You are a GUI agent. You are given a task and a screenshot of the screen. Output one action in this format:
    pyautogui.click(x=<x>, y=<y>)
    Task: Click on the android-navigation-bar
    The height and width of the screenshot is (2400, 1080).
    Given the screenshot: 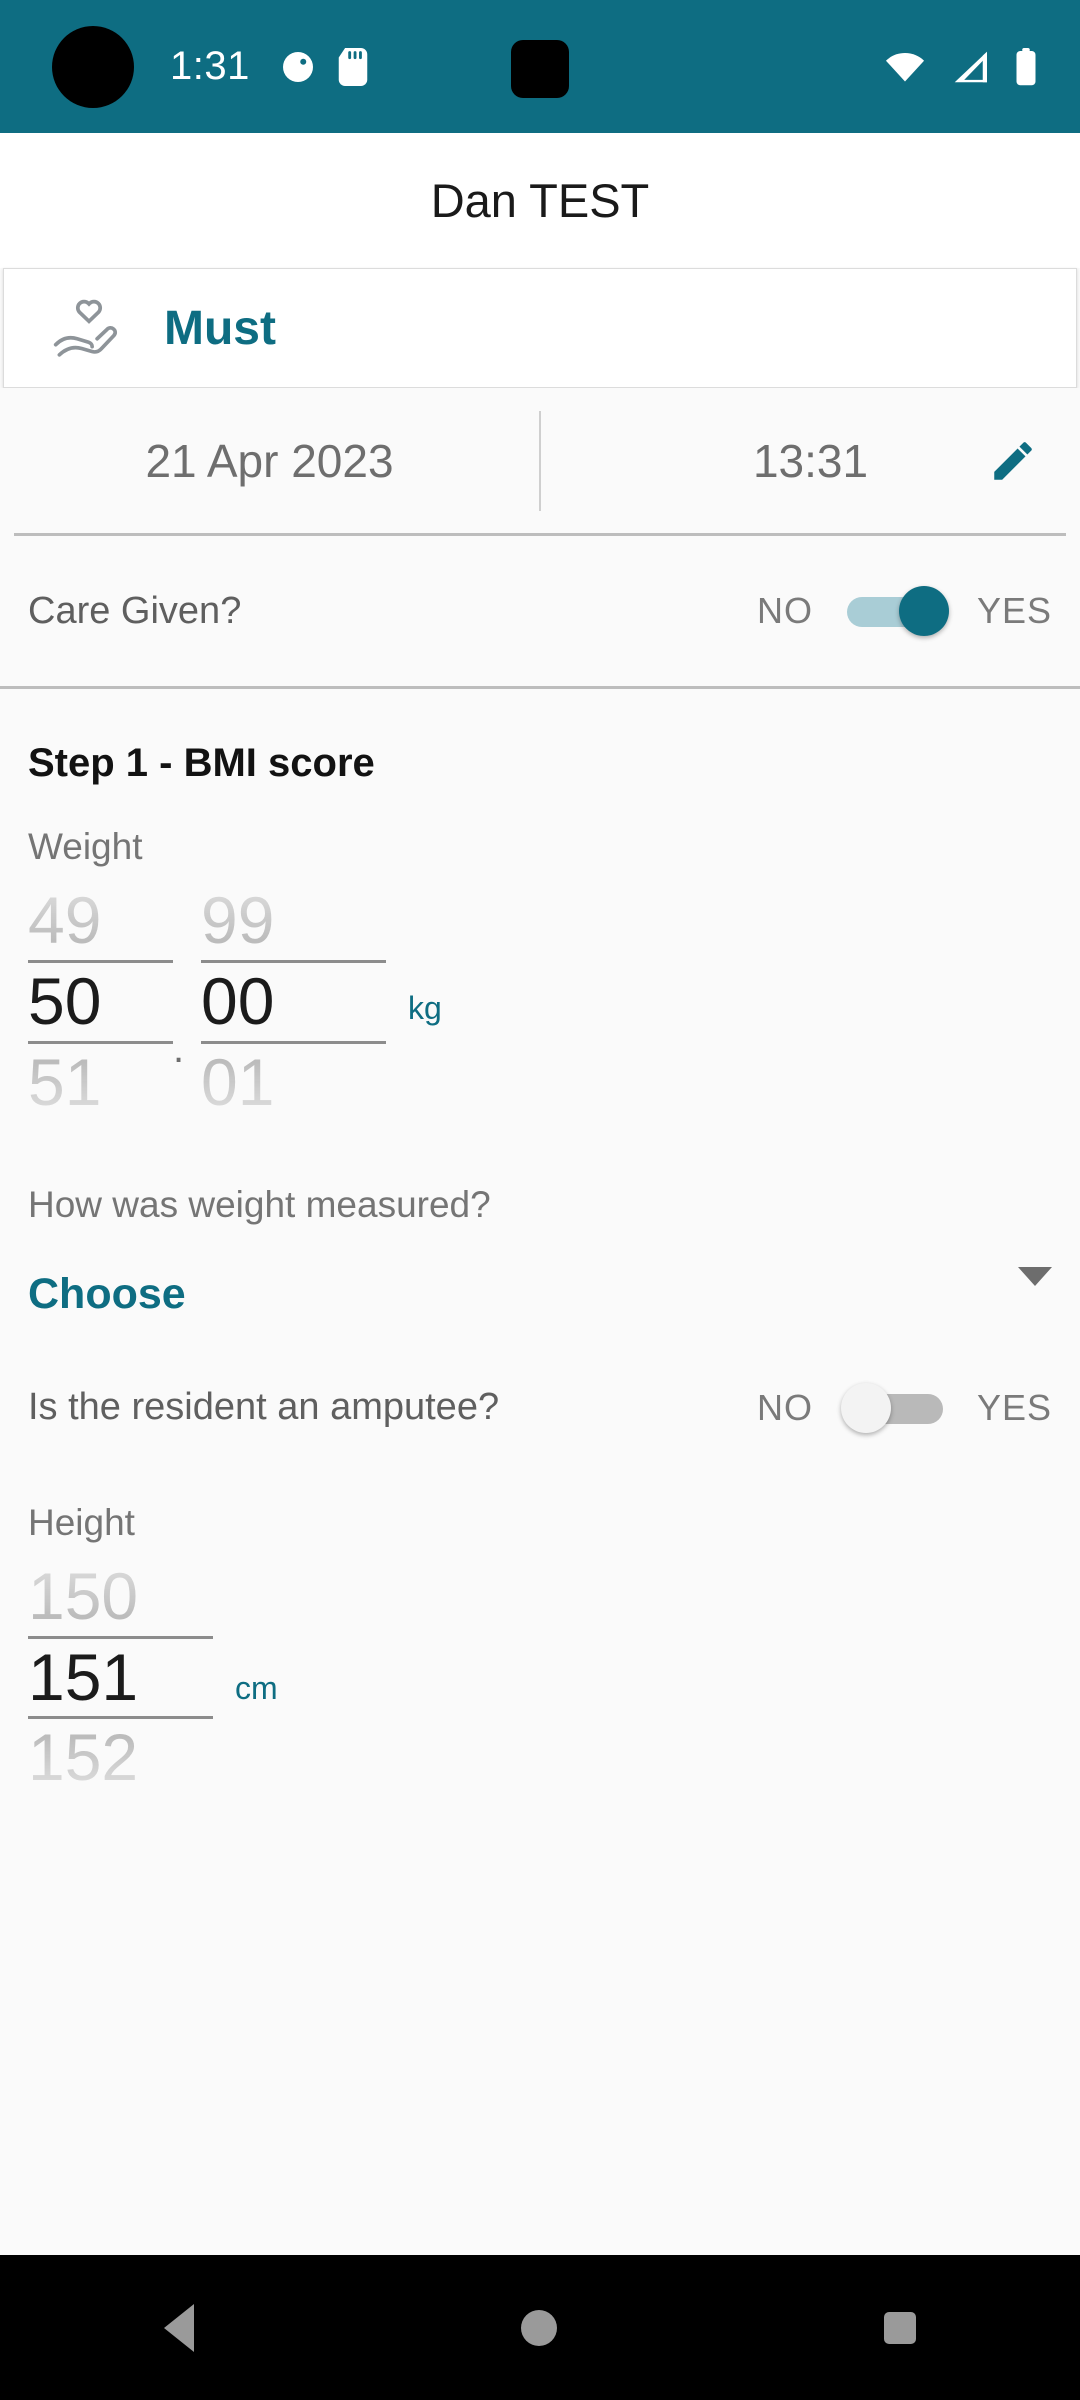 What is the action you would take?
    pyautogui.click(x=540, y=2327)
    